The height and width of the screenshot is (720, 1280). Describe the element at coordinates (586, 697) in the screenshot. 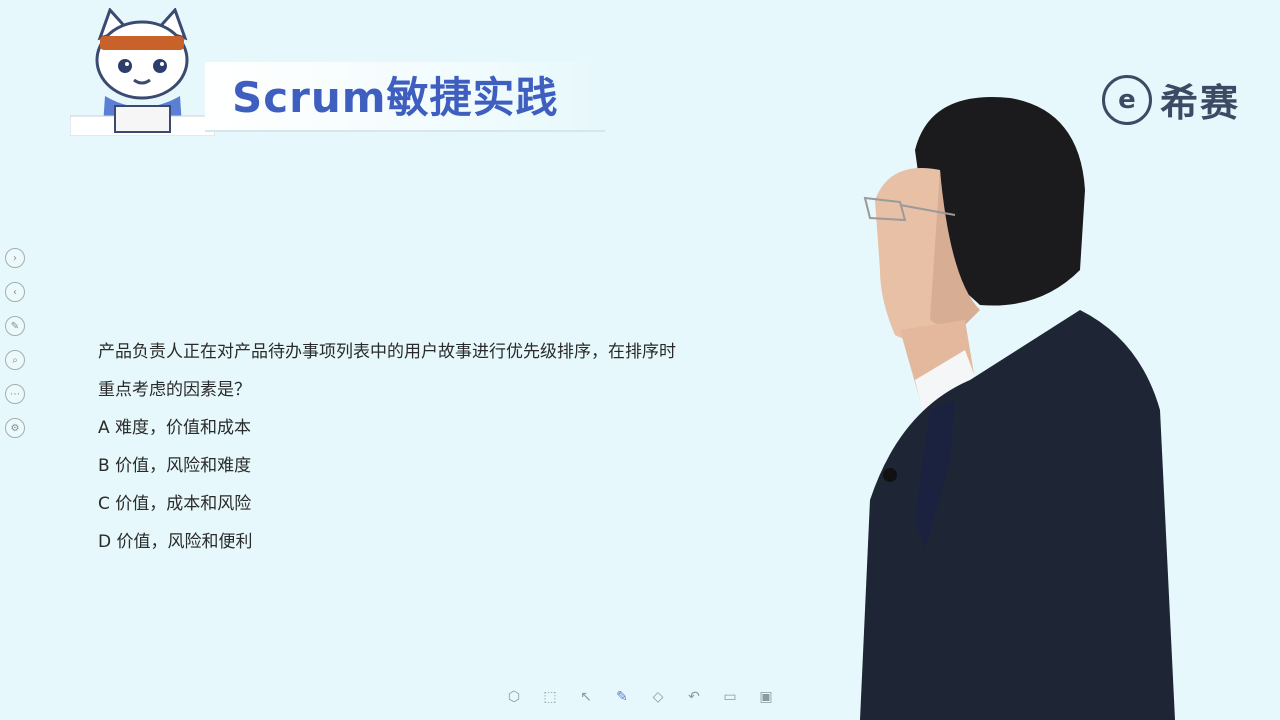

I see `pointer-icon: ↖` at that location.